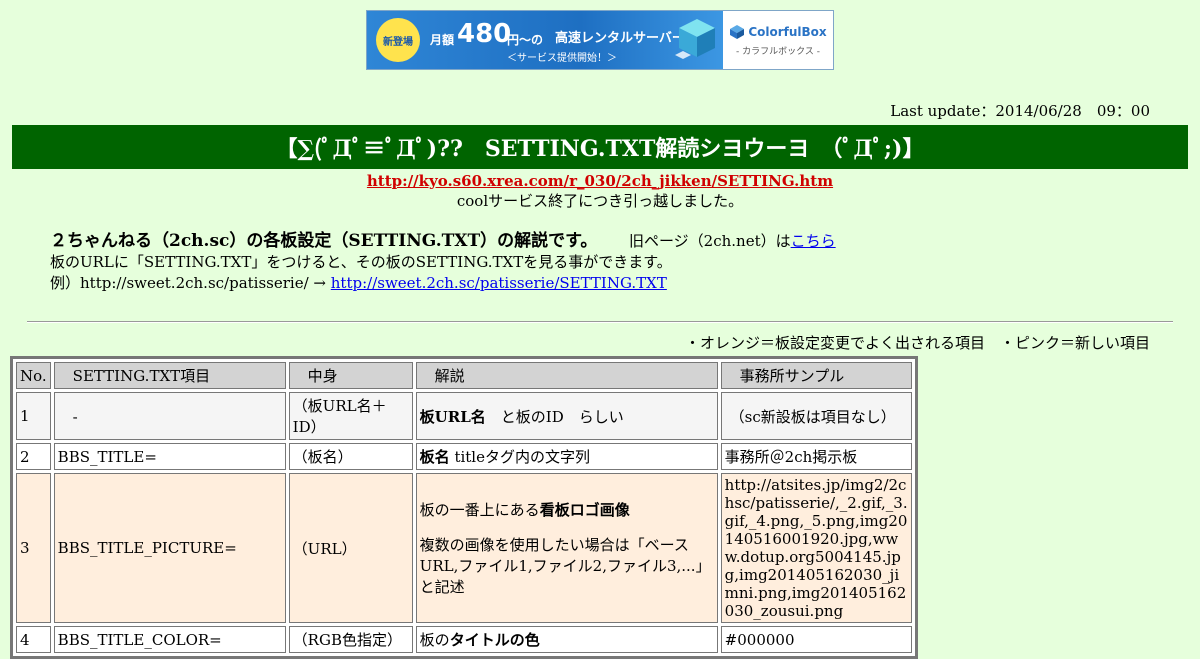  What do you see at coordinates (554, 416) in the screenshot?
I see `explain-rest: と板のID らしい` at bounding box center [554, 416].